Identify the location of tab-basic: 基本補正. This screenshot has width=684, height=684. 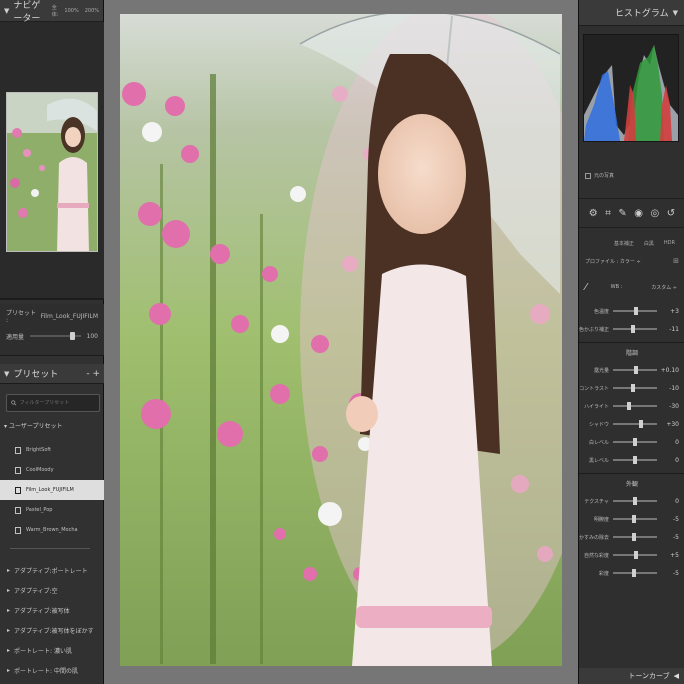
(624, 243).